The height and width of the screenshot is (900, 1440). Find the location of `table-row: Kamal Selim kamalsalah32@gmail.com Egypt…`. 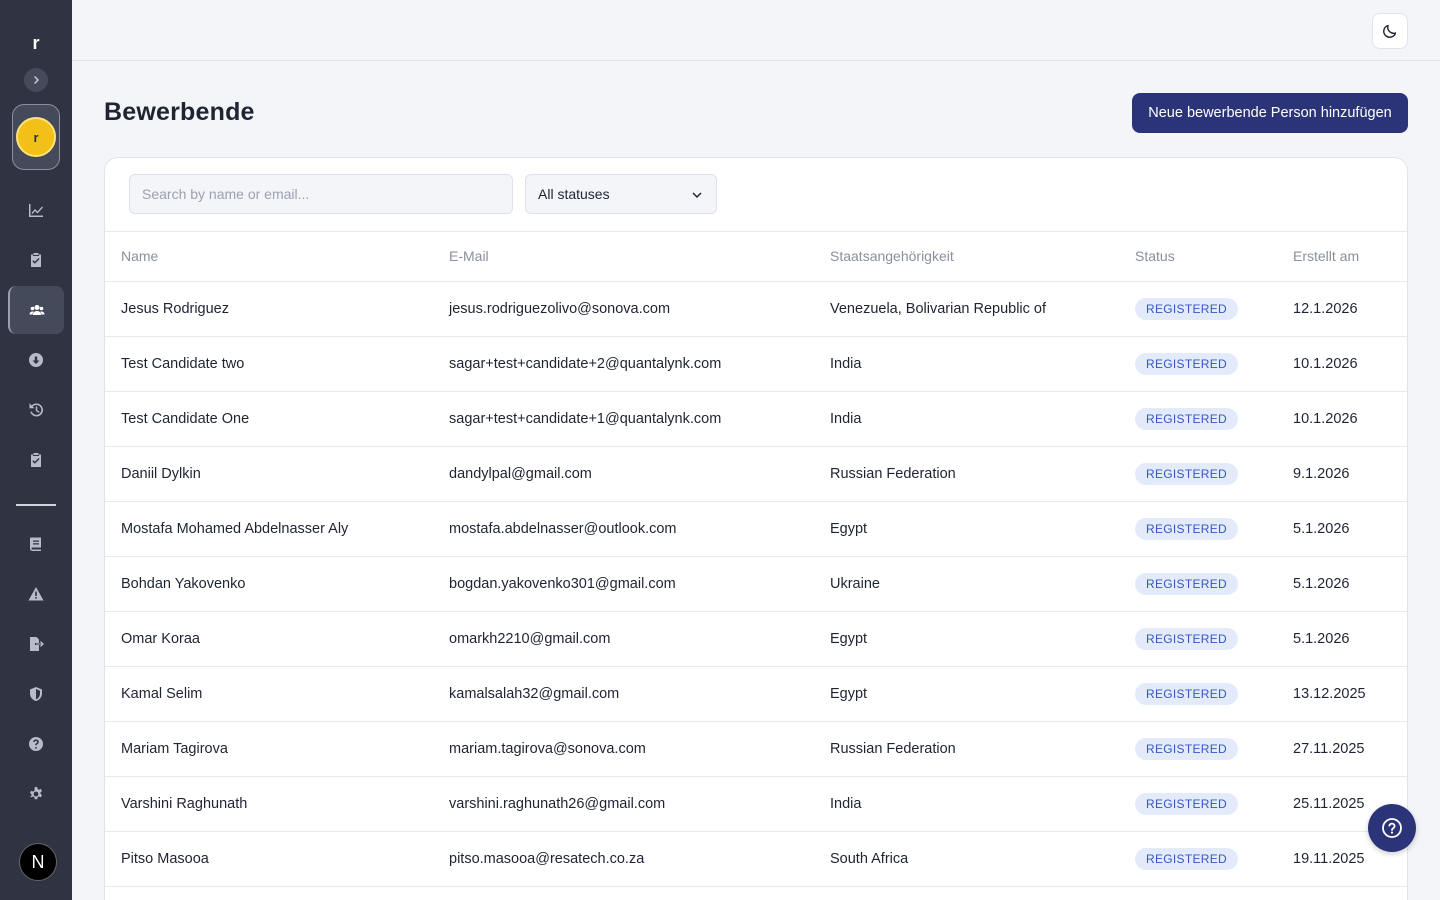

table-row: Kamal Selim kamalsalah32@gmail.com Egypt… is located at coordinates (756, 694).